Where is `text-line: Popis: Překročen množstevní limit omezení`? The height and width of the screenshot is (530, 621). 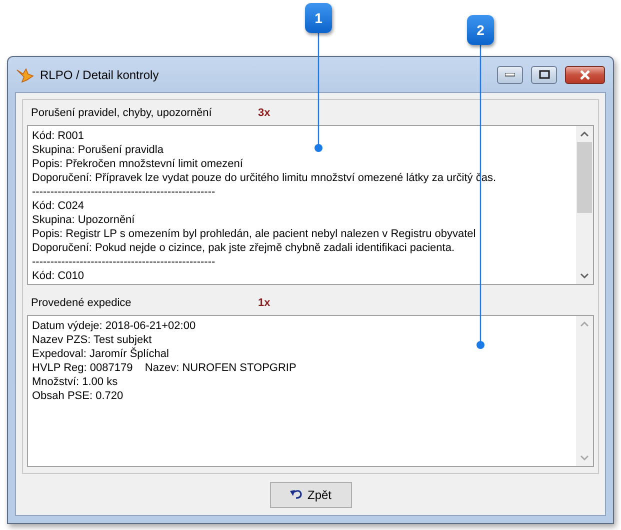 text-line: Popis: Překročen množstevní limit omezení is located at coordinates (138, 164).